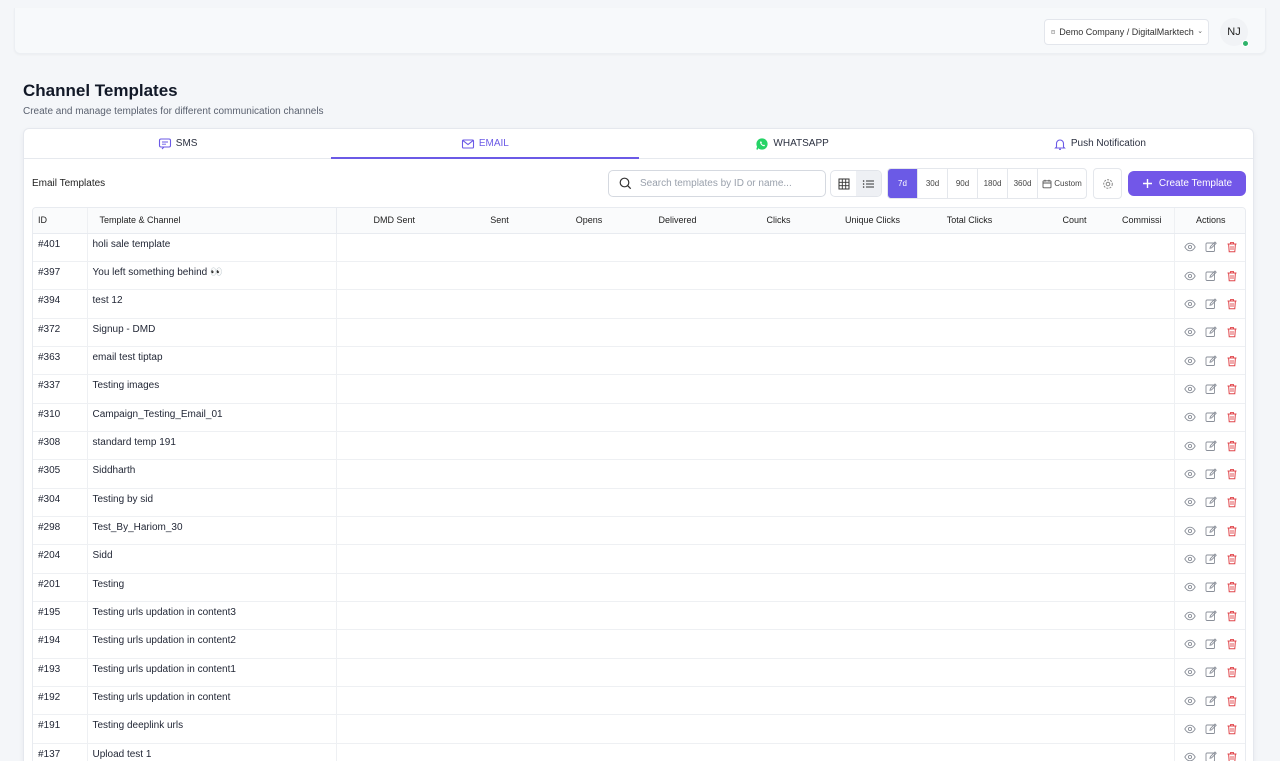  Describe the element at coordinates (639, 276) in the screenshot. I see `table-row: #397 You left something behind 👀` at that location.